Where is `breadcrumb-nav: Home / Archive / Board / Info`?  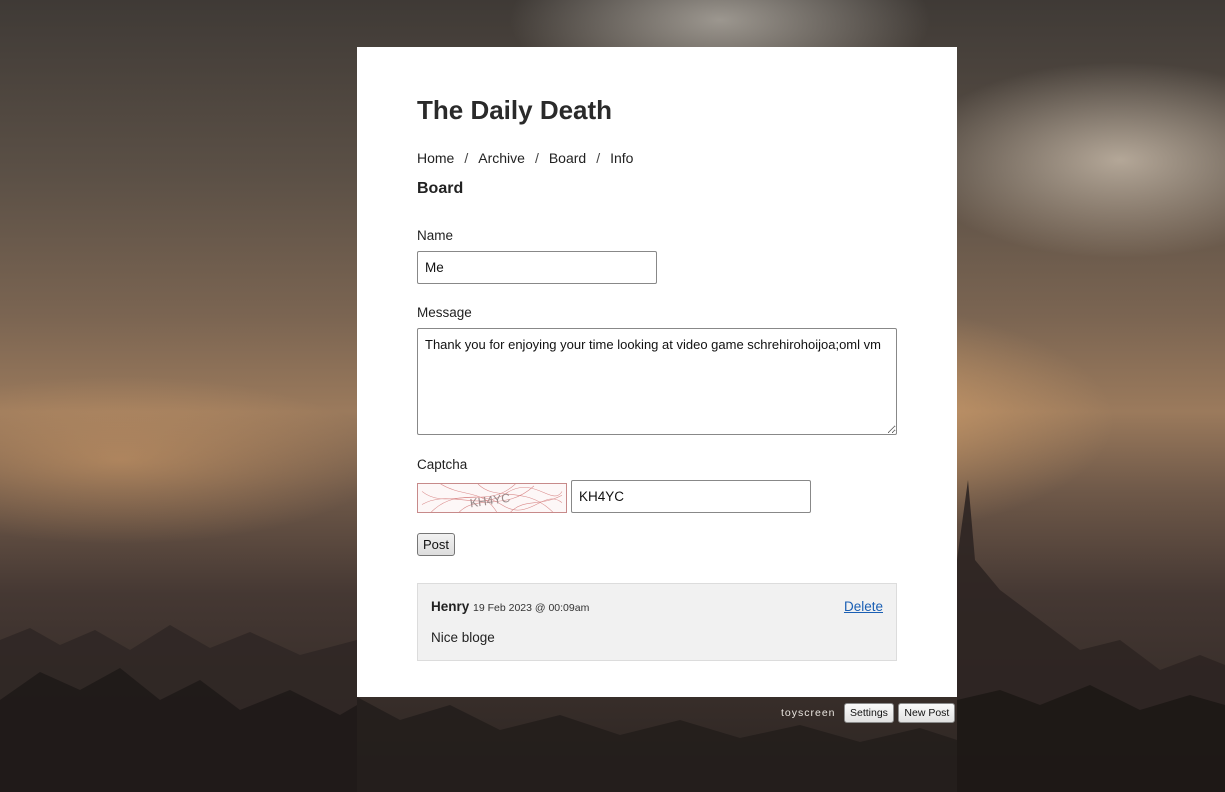
breadcrumb-nav: Home / Archive / Board / Info is located at coordinates (525, 158).